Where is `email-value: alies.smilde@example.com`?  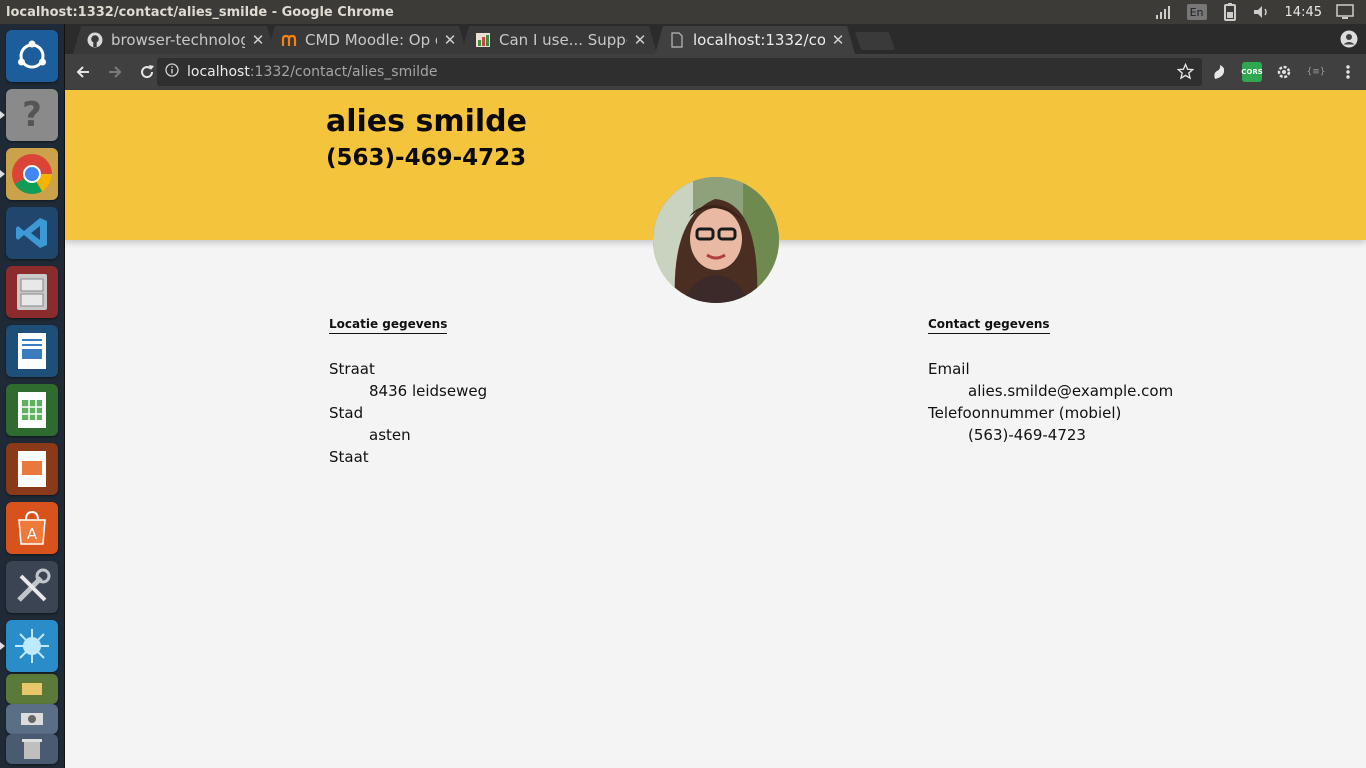
email-value: alies.smilde@example.com is located at coordinates (1071, 391).